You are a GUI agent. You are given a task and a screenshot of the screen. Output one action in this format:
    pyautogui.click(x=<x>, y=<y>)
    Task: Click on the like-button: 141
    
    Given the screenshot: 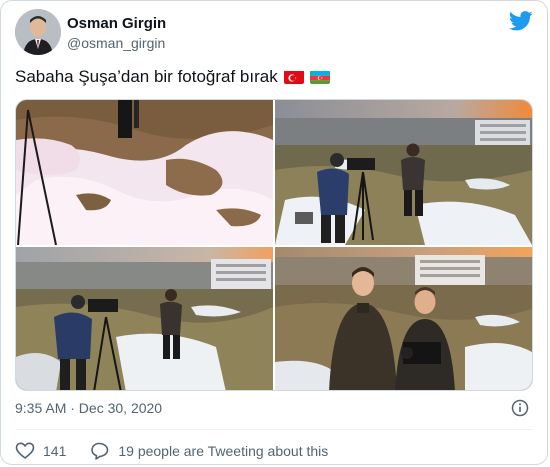 What is the action you would take?
    pyautogui.click(x=40, y=451)
    